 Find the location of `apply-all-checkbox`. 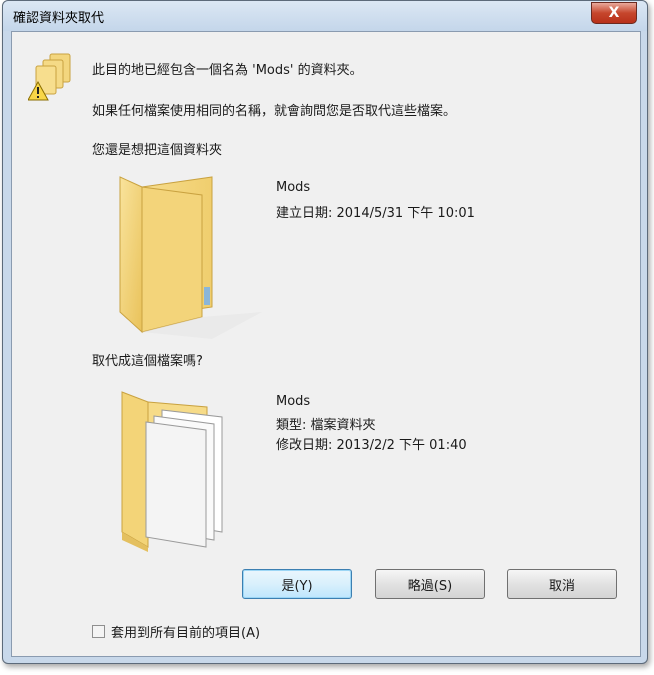

apply-all-checkbox is located at coordinates (98, 631).